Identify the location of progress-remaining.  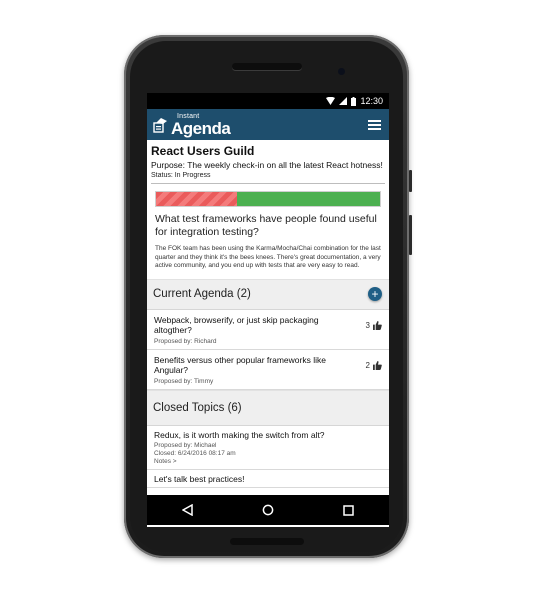
(308, 199).